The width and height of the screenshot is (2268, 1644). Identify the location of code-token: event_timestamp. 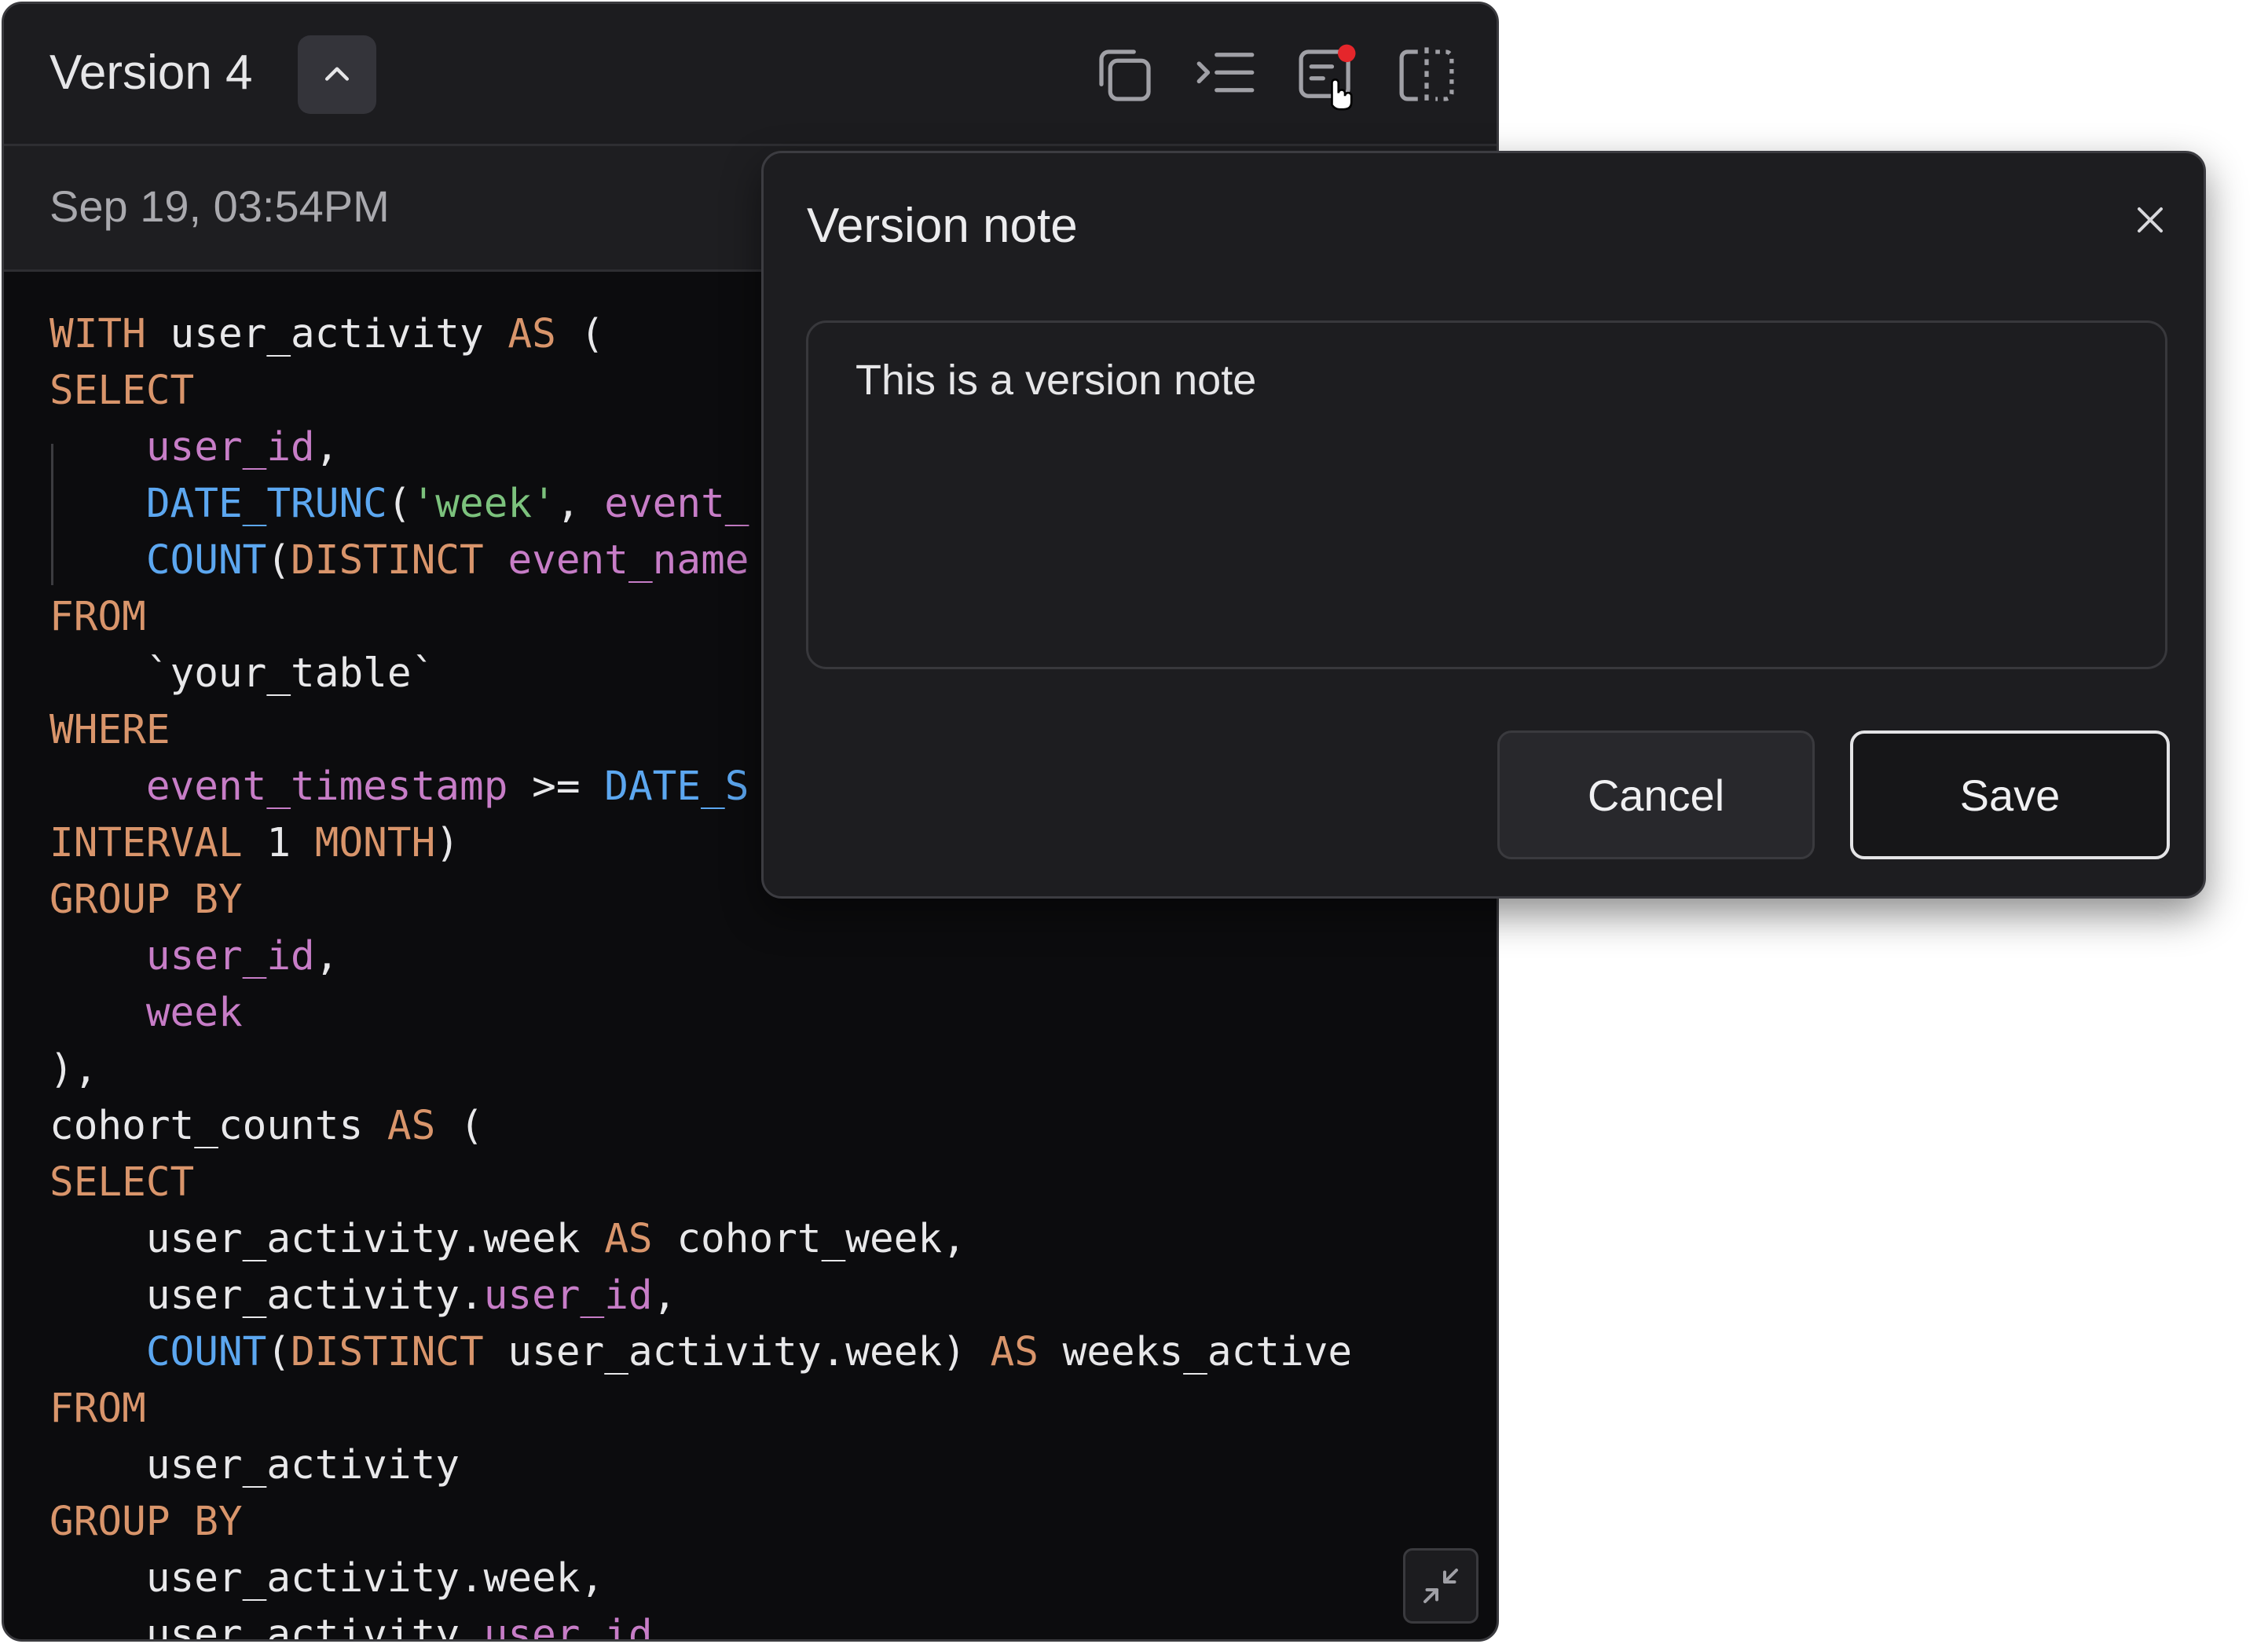
(326, 786).